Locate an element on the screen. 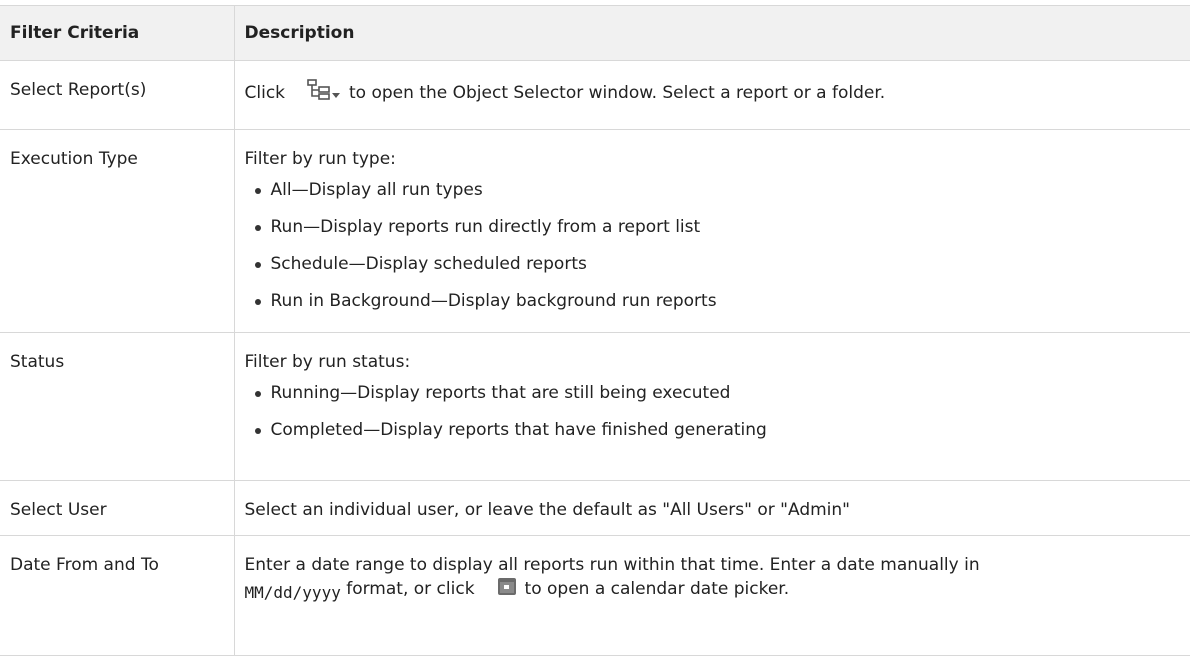  list-item: All—Display all run types is located at coordinates (717, 190).